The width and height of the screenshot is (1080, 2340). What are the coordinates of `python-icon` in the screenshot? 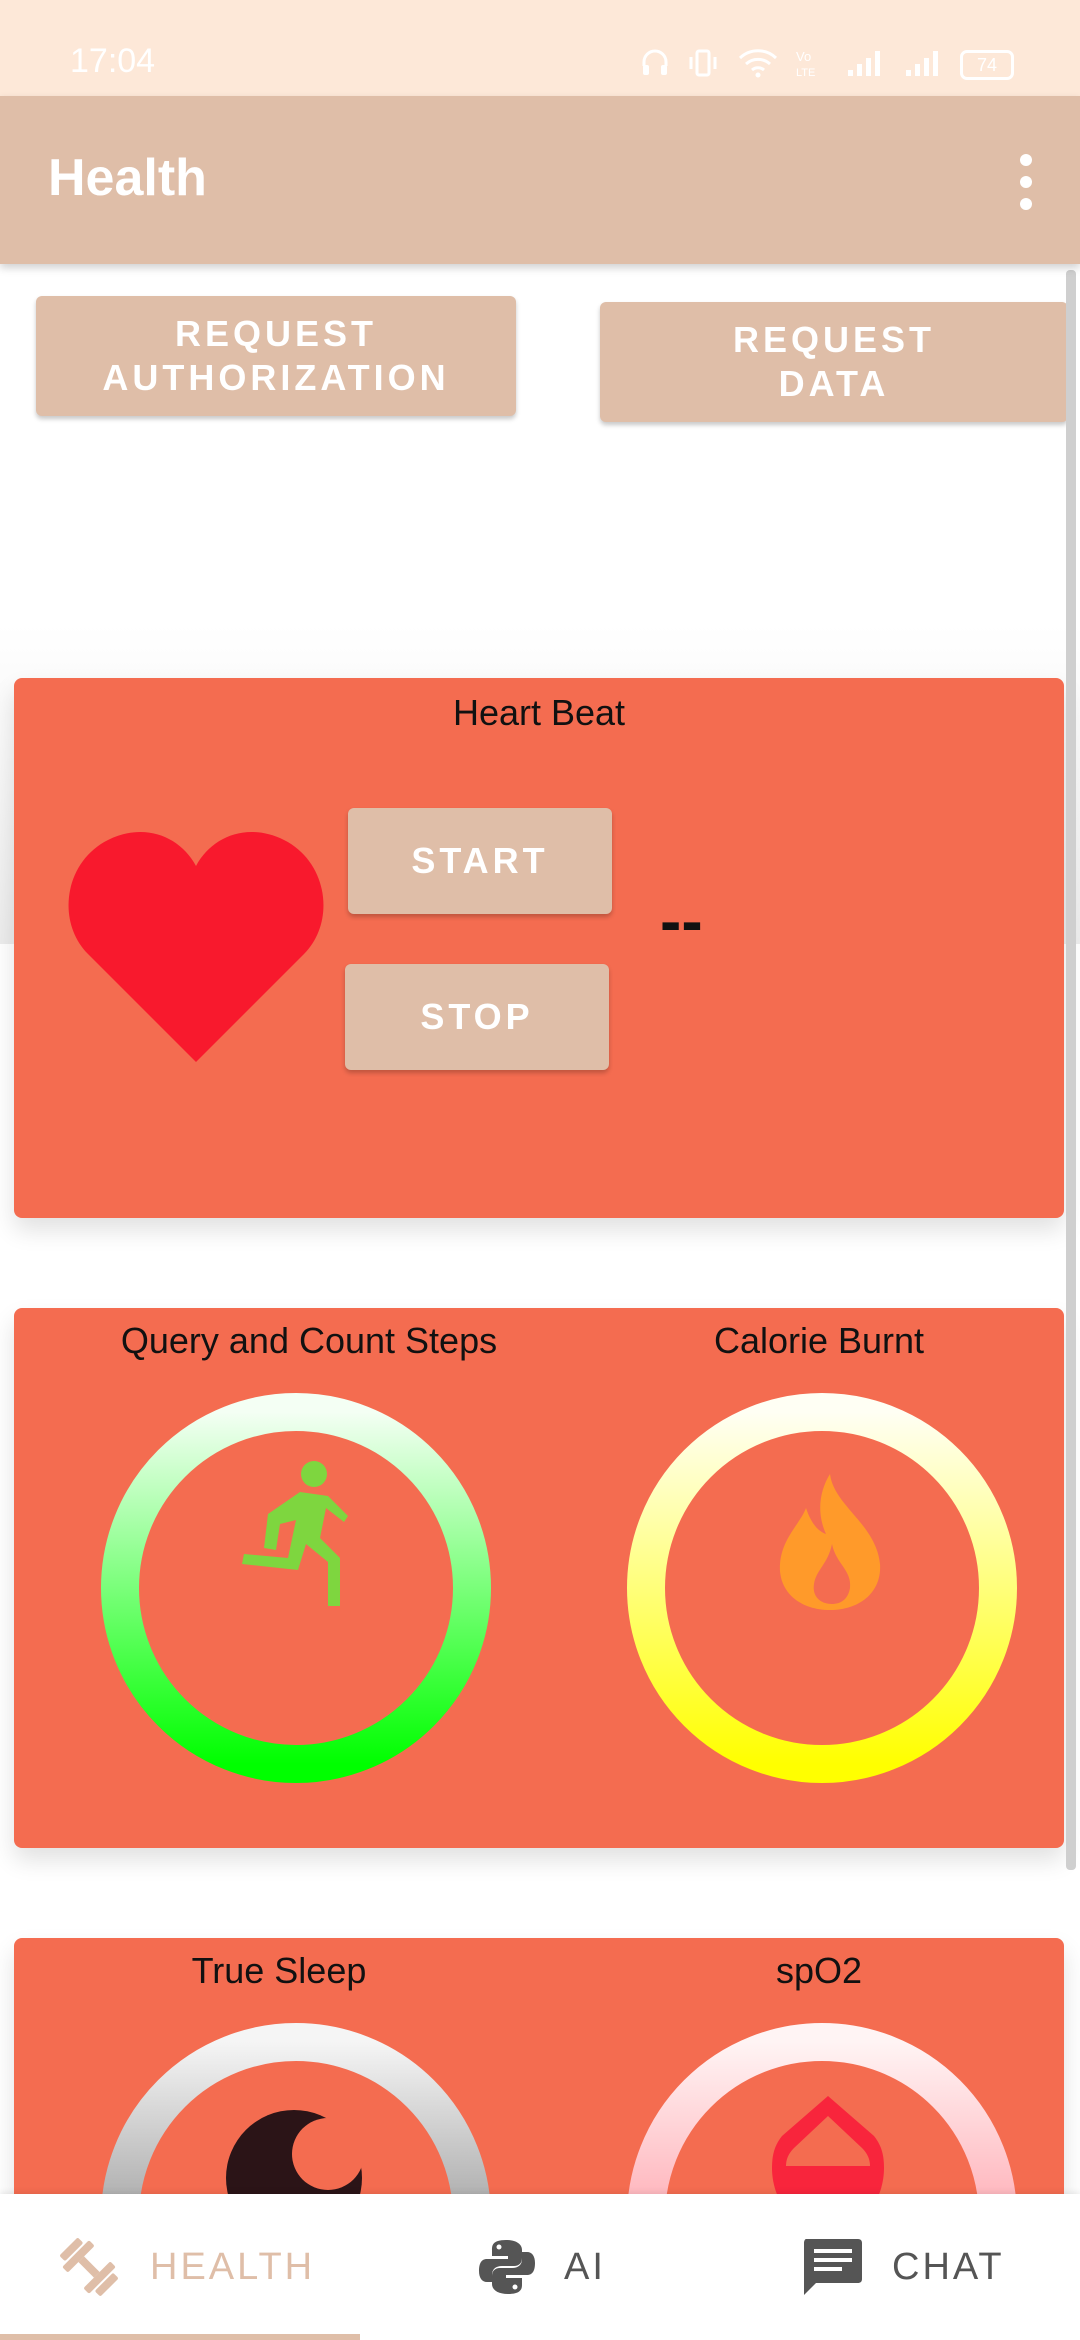 It's located at (507, 2267).